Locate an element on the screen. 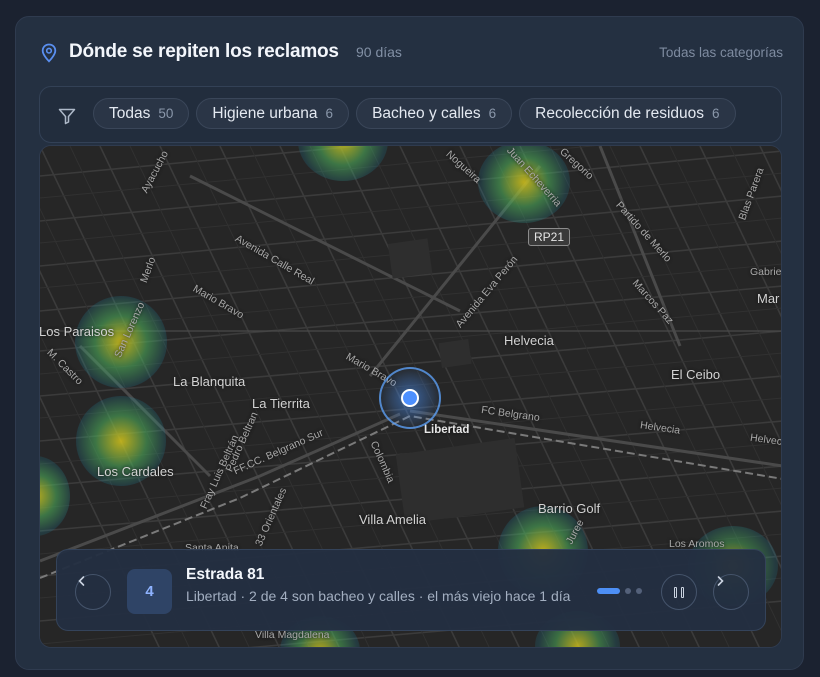 Image resolution: width=820 pixels, height=677 pixels. chevron-right-icon is located at coordinates (720, 581).